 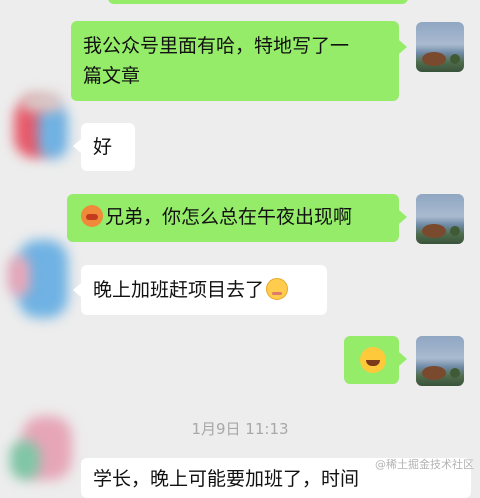 I want to click on tears-of-joy-icon, so click(x=373, y=360).